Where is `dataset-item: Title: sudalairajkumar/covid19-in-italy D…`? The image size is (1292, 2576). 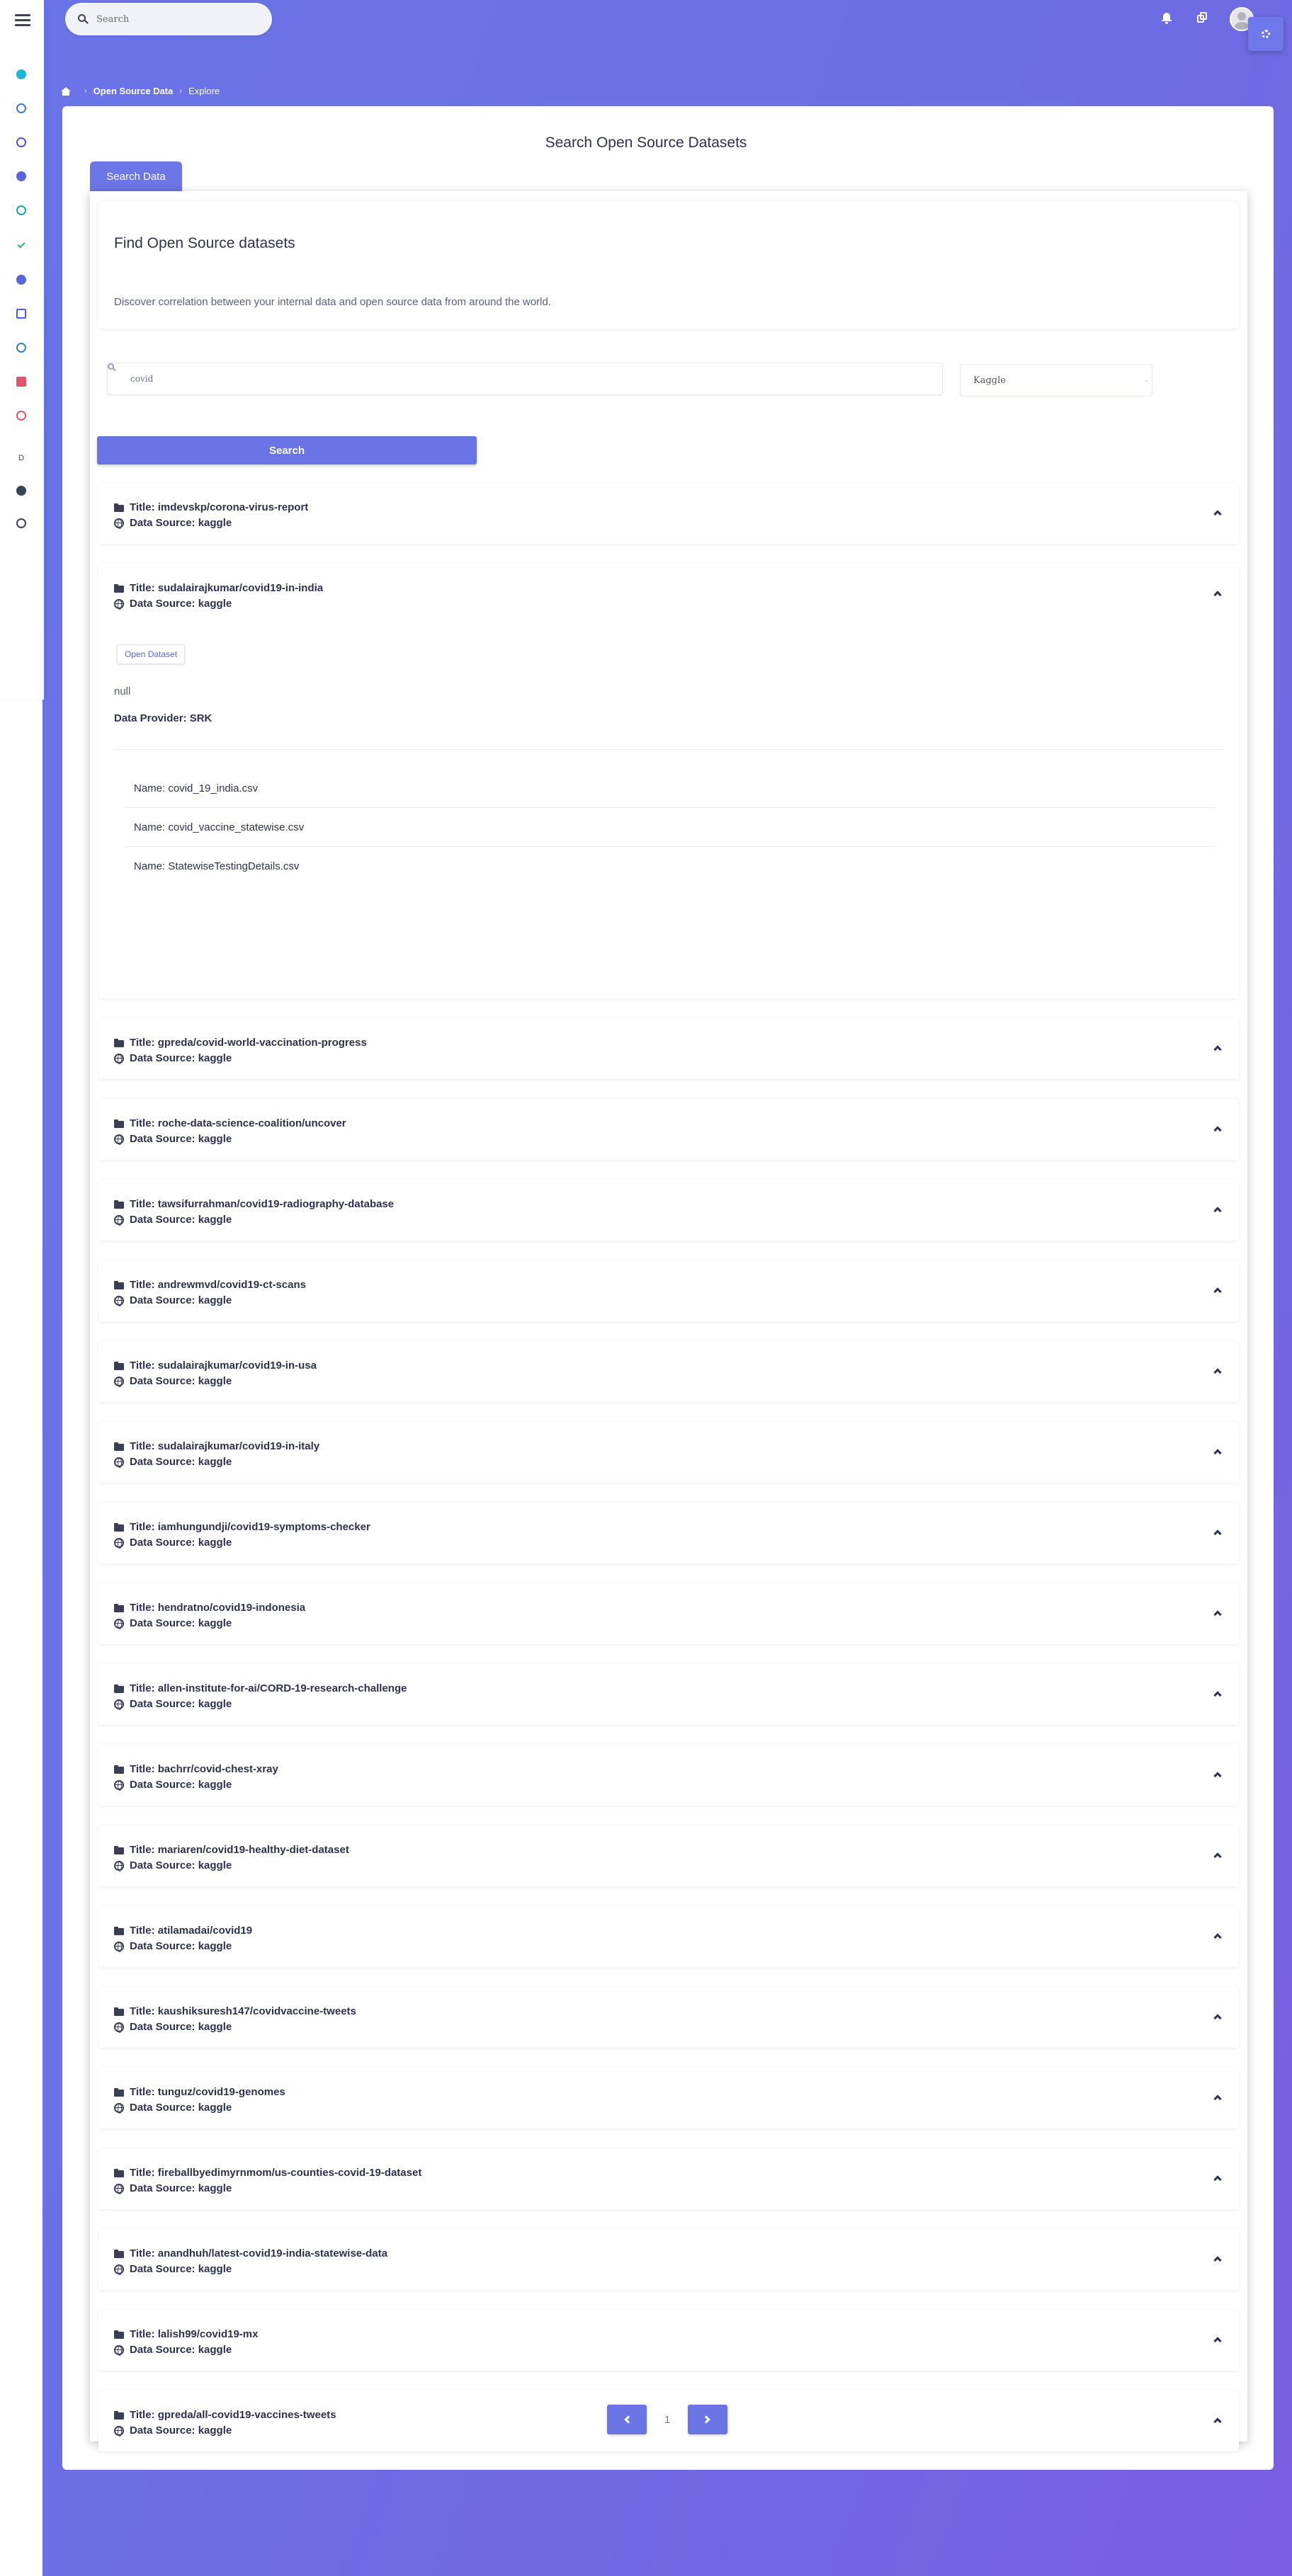 dataset-item: Title: sudalairajkumar/covid19-in-italy D… is located at coordinates (669, 1453).